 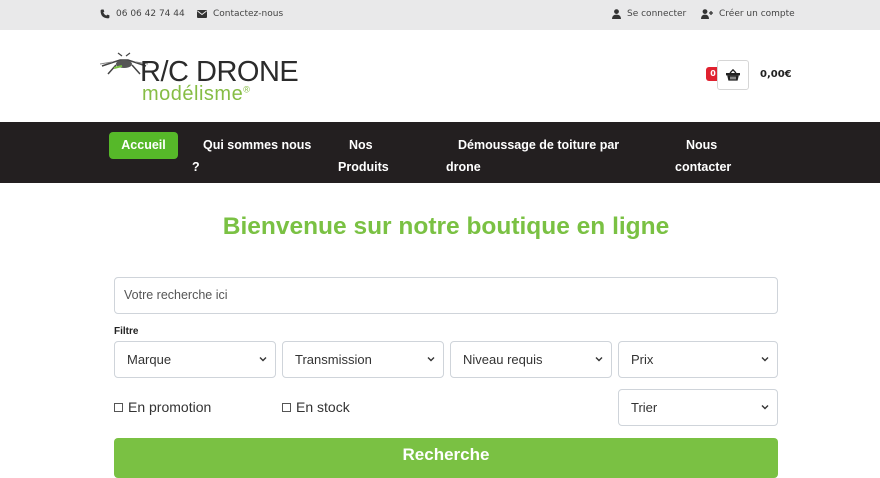 I want to click on site-logo: R/C DRONE modélisme®, so click(x=210, y=80).